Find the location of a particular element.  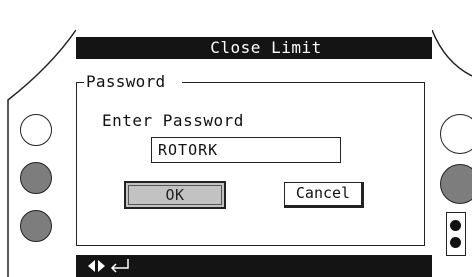

group-box-top-left-border is located at coordinates (80, 82).